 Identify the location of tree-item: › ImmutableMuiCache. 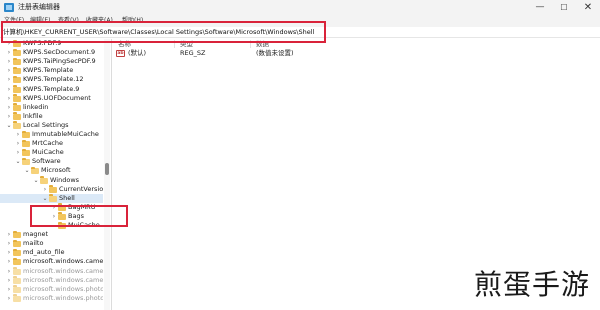
(51, 134).